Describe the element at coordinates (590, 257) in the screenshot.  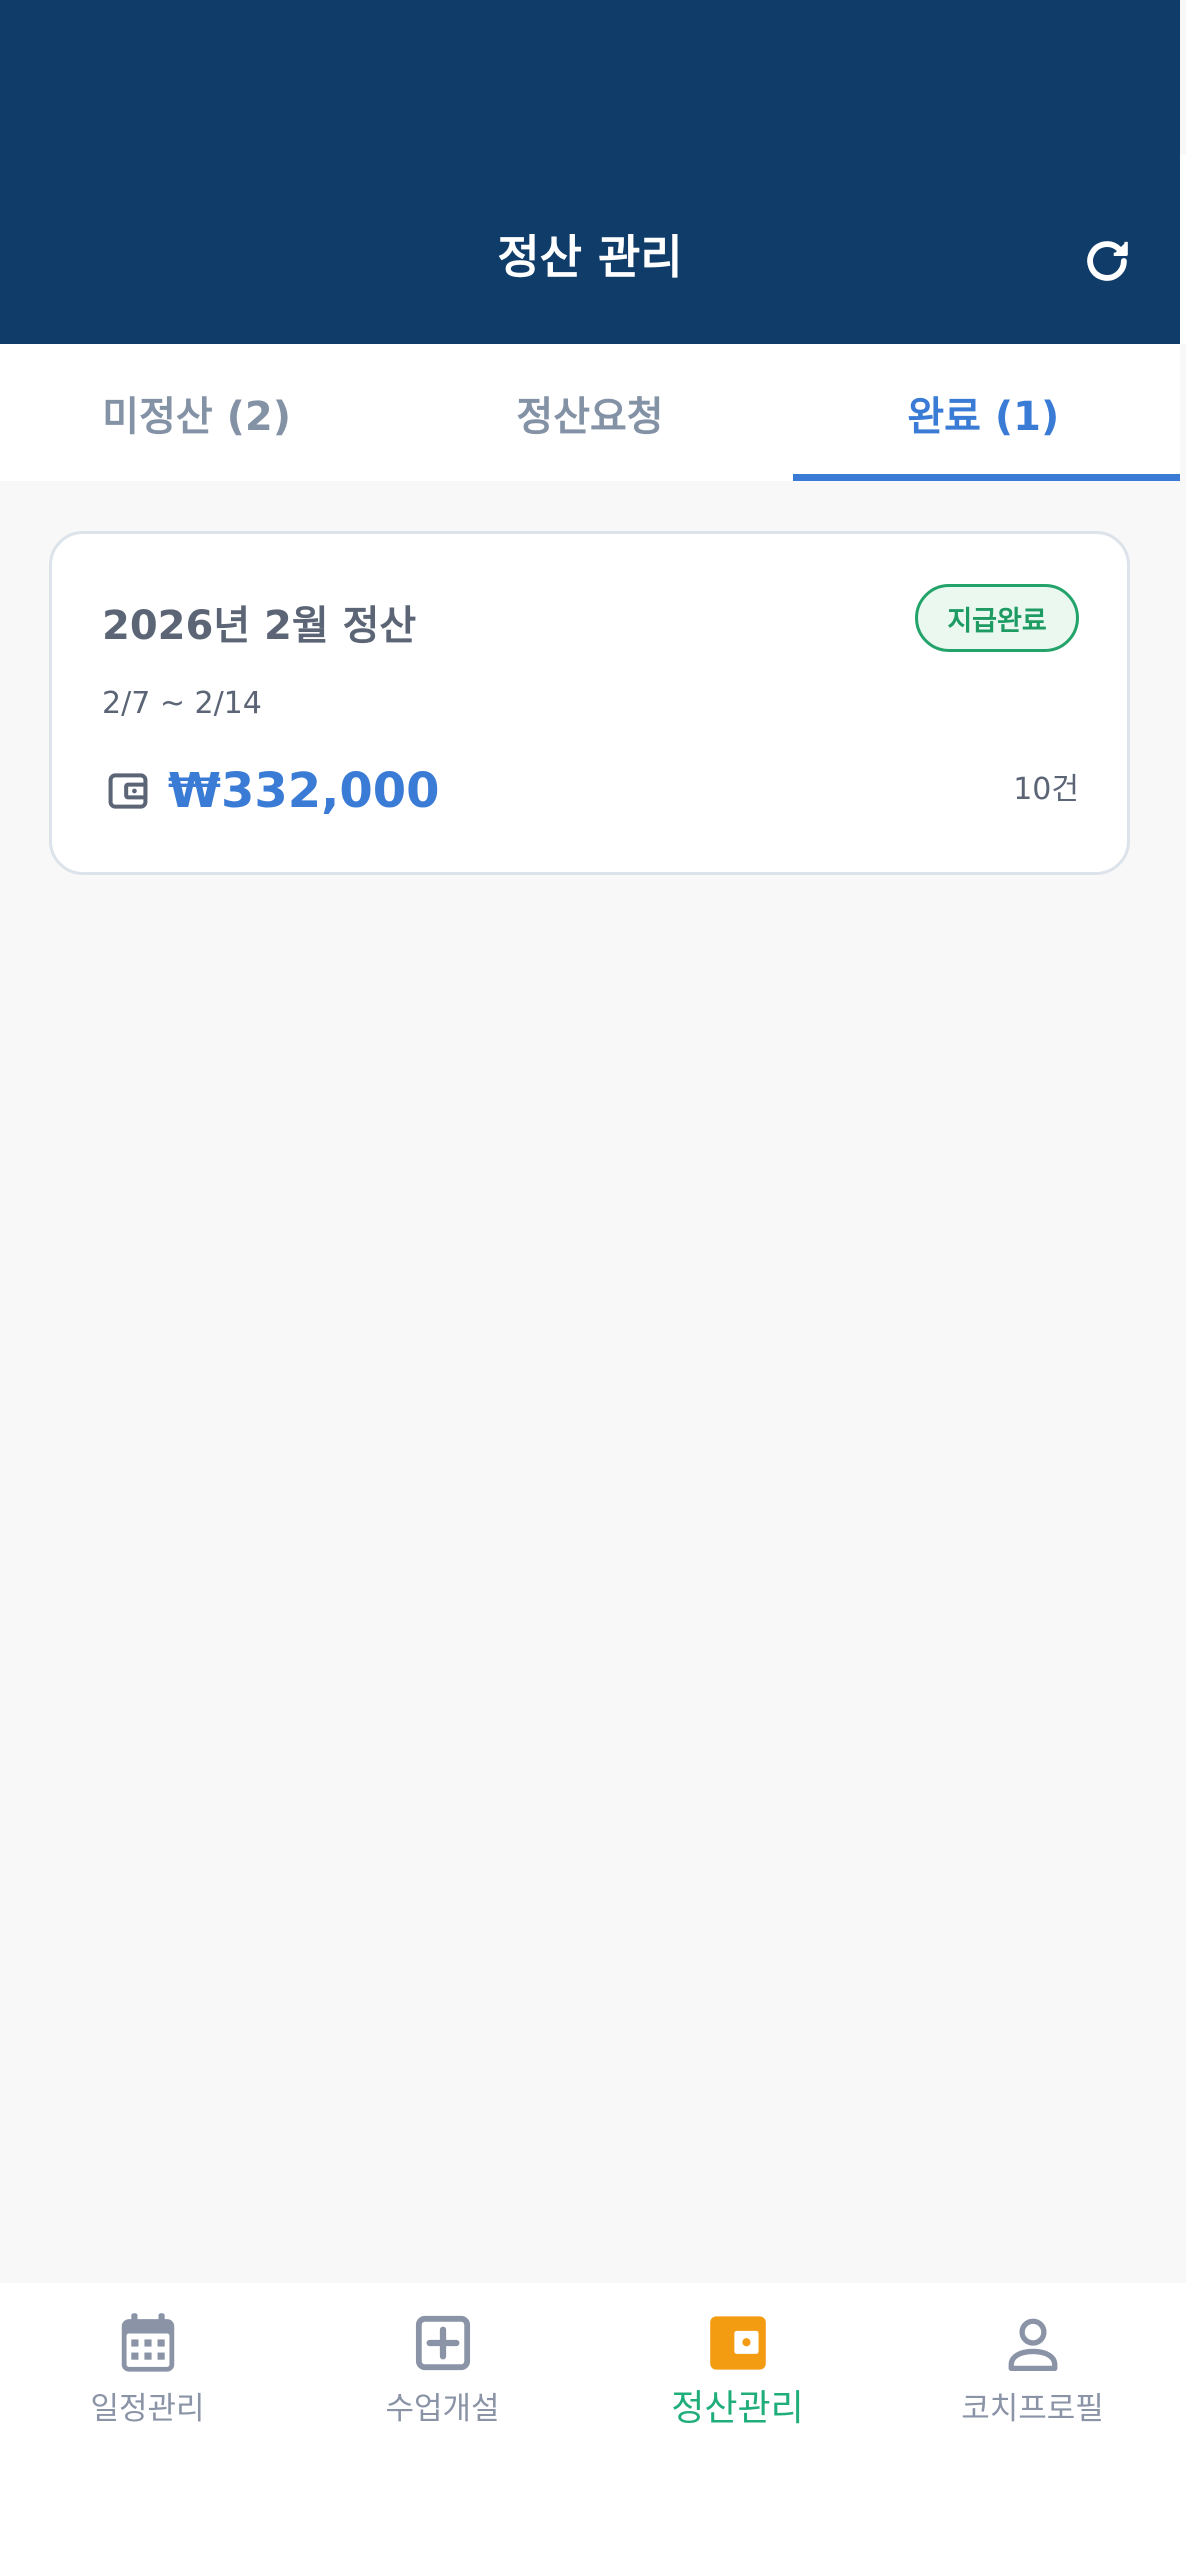
I see `page-title: 정산 관리` at that location.